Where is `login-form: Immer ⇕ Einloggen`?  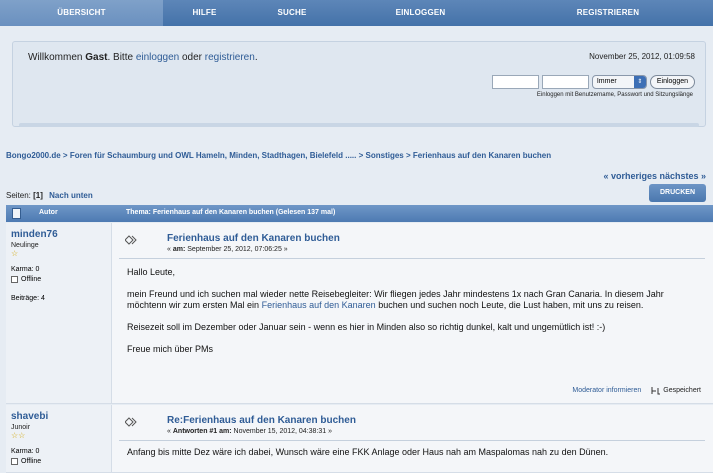 login-form: Immer ⇕ Einloggen is located at coordinates (593, 82).